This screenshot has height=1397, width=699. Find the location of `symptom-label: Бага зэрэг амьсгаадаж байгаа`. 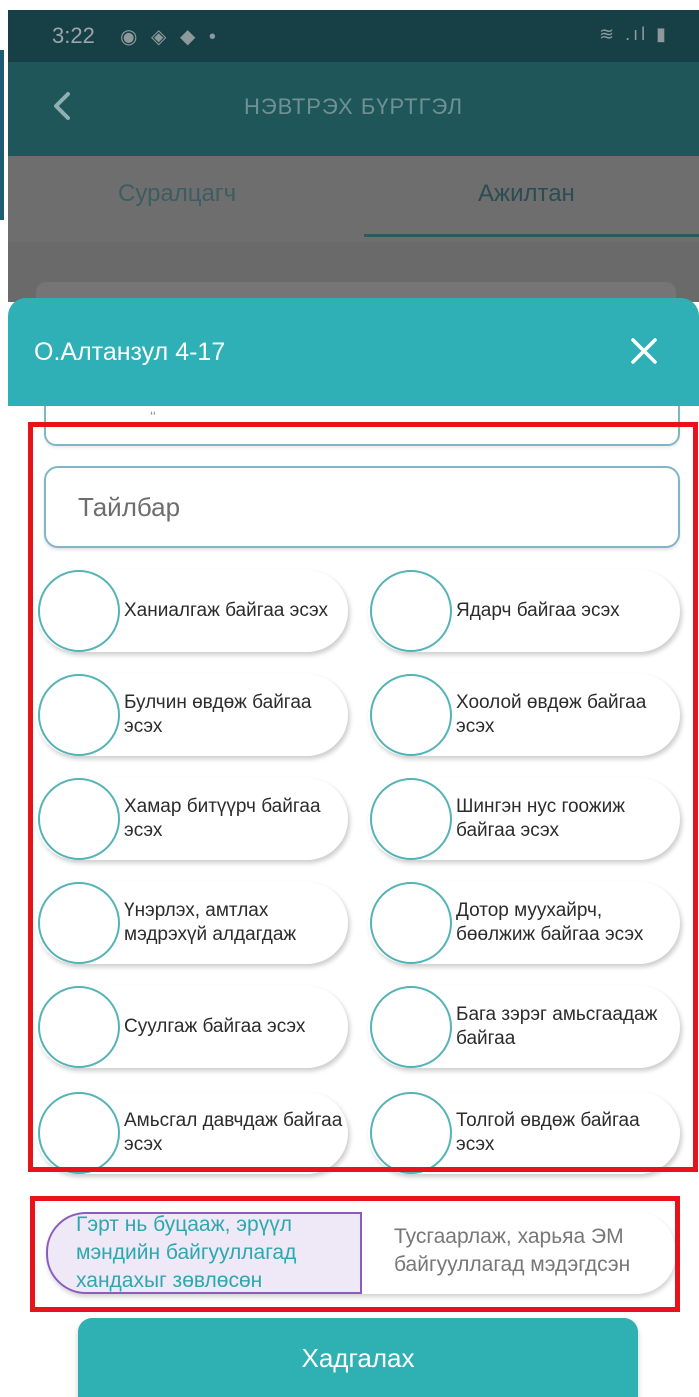

symptom-label: Бага зэрэг амьсгаадаж байгаа is located at coordinates (557, 1026).